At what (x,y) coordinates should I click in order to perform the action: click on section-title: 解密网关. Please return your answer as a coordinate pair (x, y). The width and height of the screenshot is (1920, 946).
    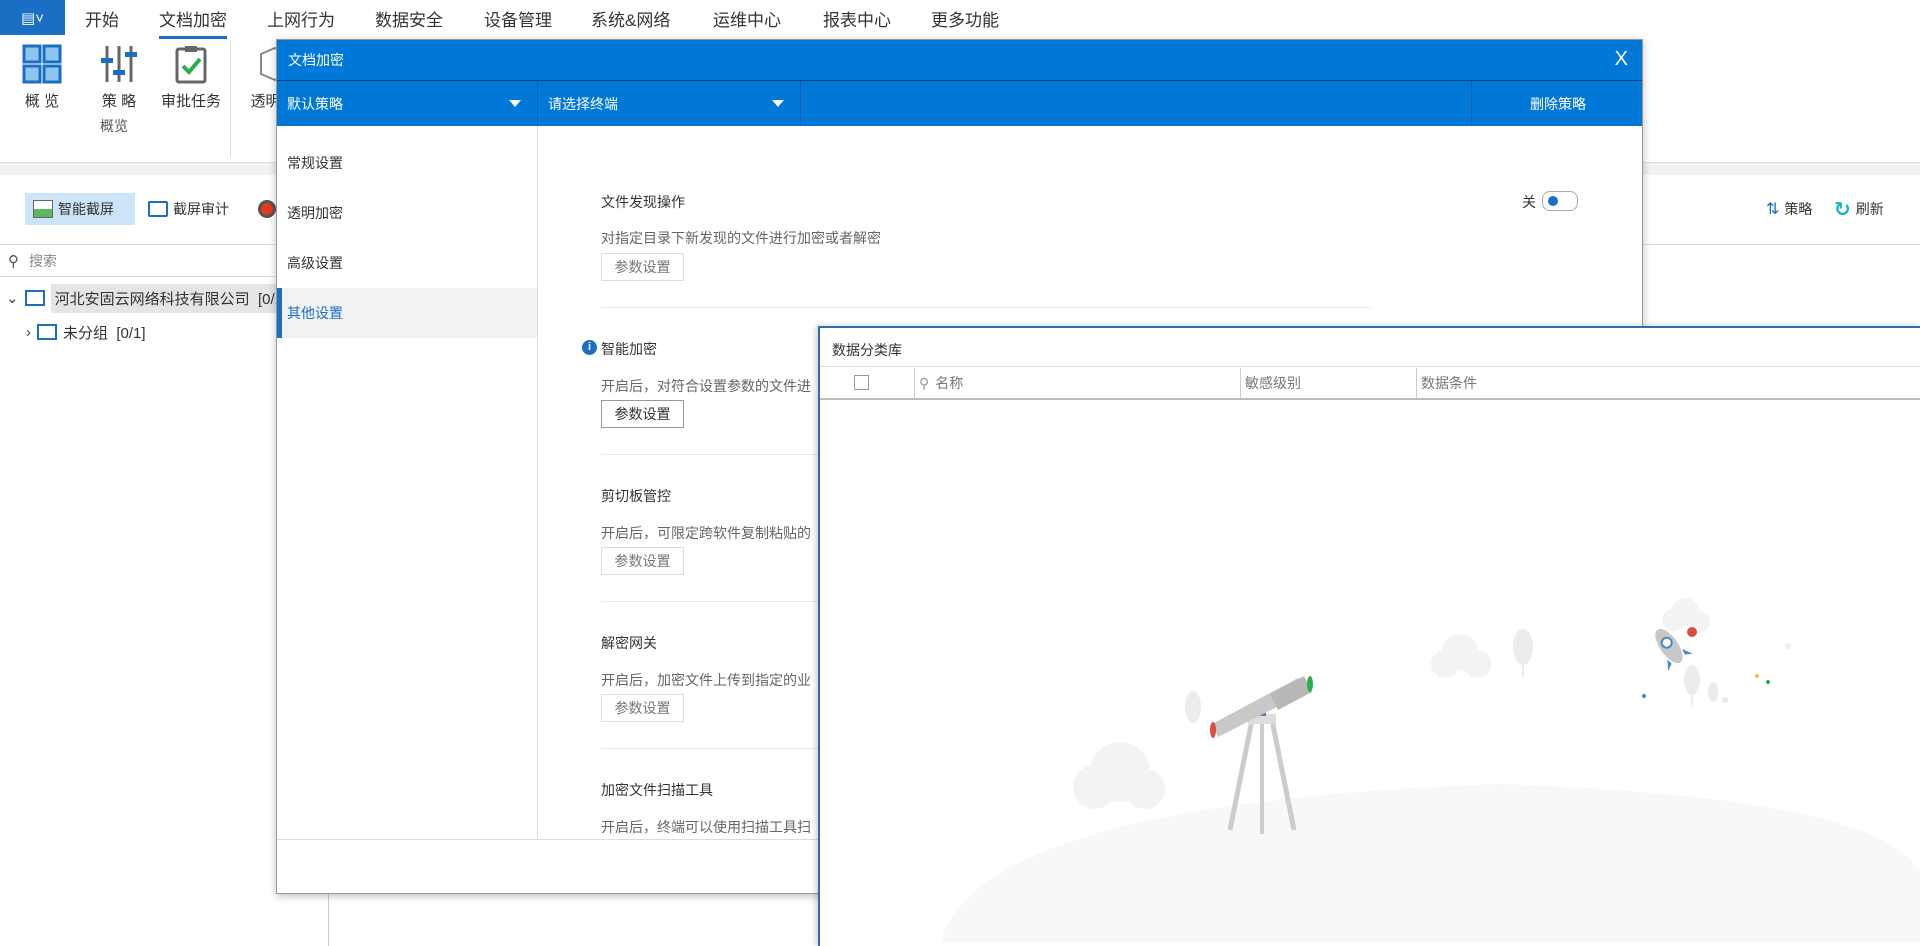
    Looking at the image, I should click on (629, 643).